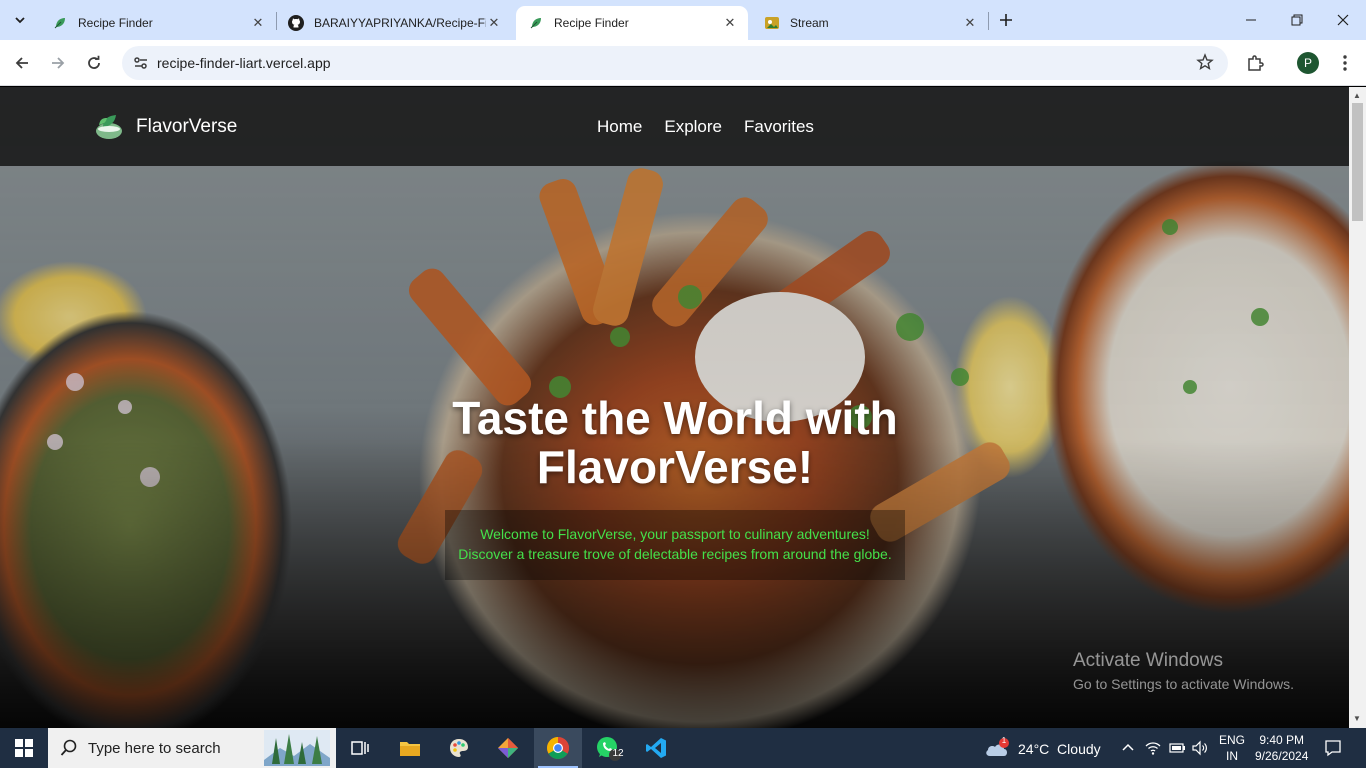  I want to click on notification-icon, so click(1333, 748).